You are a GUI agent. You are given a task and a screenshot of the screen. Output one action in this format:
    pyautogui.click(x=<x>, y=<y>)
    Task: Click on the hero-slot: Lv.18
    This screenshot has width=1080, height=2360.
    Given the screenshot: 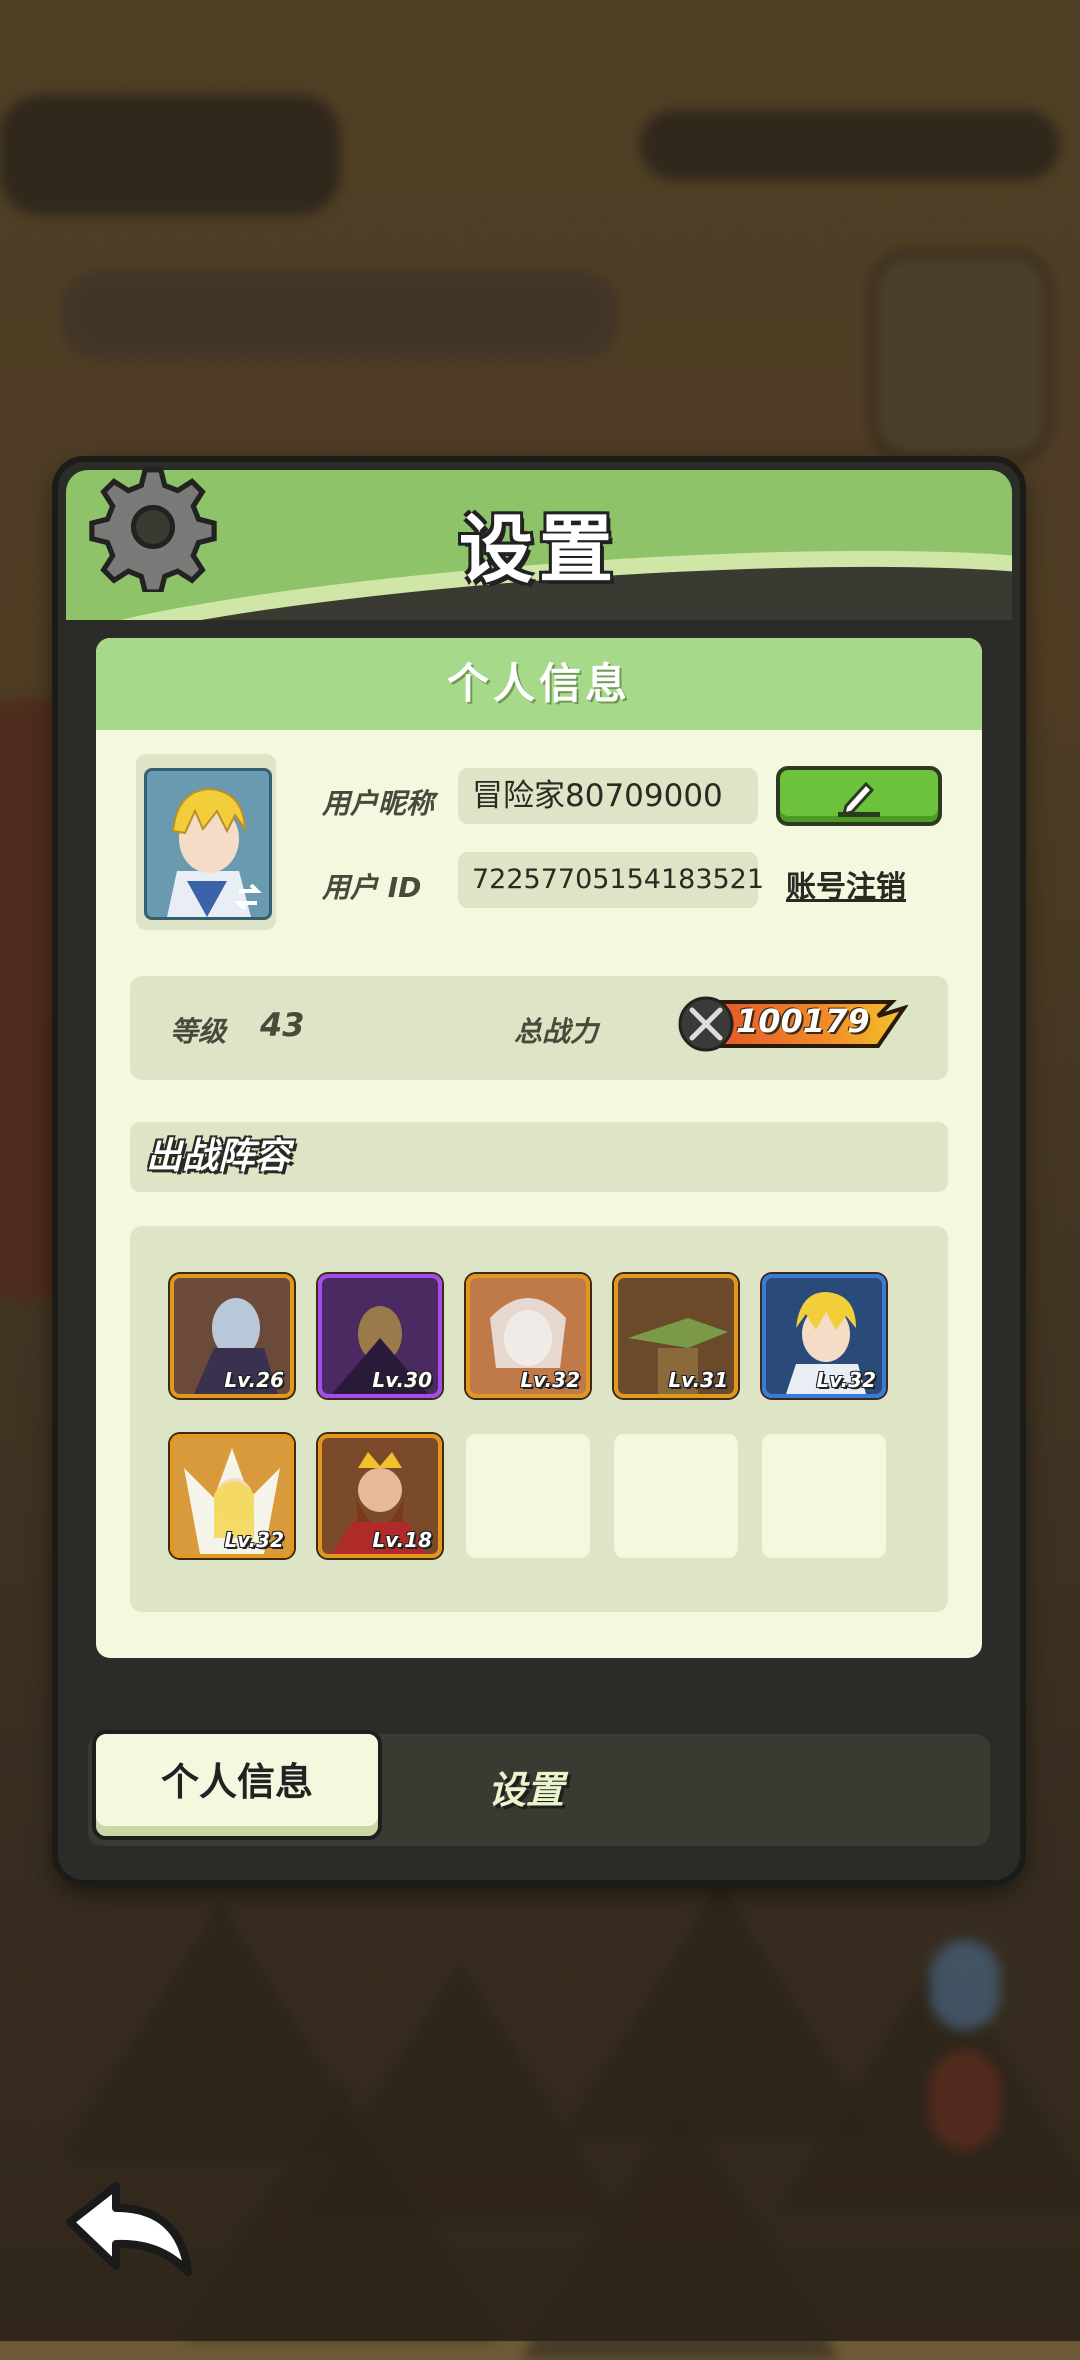 What is the action you would take?
    pyautogui.click(x=380, y=1496)
    